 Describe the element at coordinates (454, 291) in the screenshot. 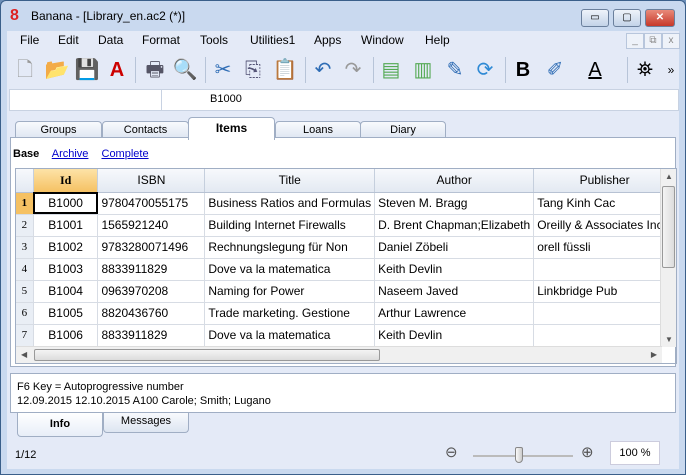

I see `cell-author: Naseem Javed` at that location.